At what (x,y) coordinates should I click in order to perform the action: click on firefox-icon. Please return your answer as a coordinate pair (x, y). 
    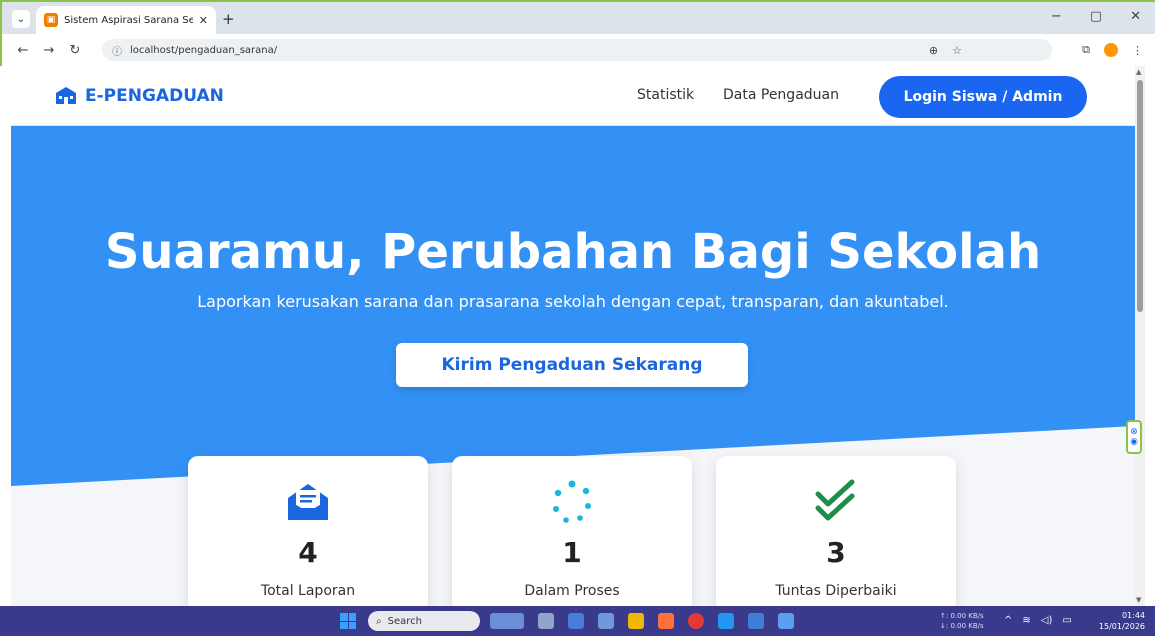
    Looking at the image, I should click on (666, 621).